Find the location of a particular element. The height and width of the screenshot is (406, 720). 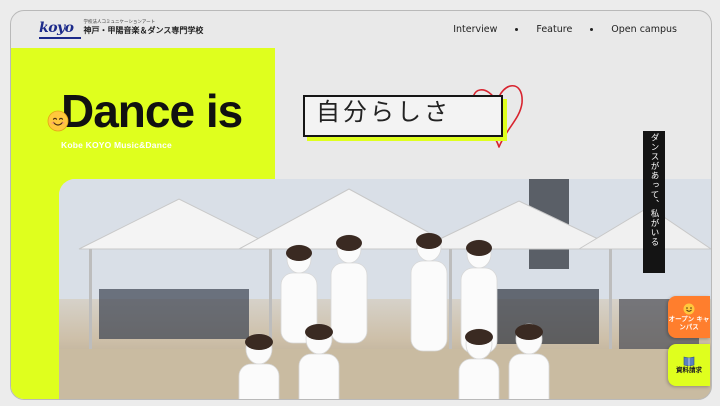

vertical-tagline: ダンスがあって、私がいる is located at coordinates (654, 190).